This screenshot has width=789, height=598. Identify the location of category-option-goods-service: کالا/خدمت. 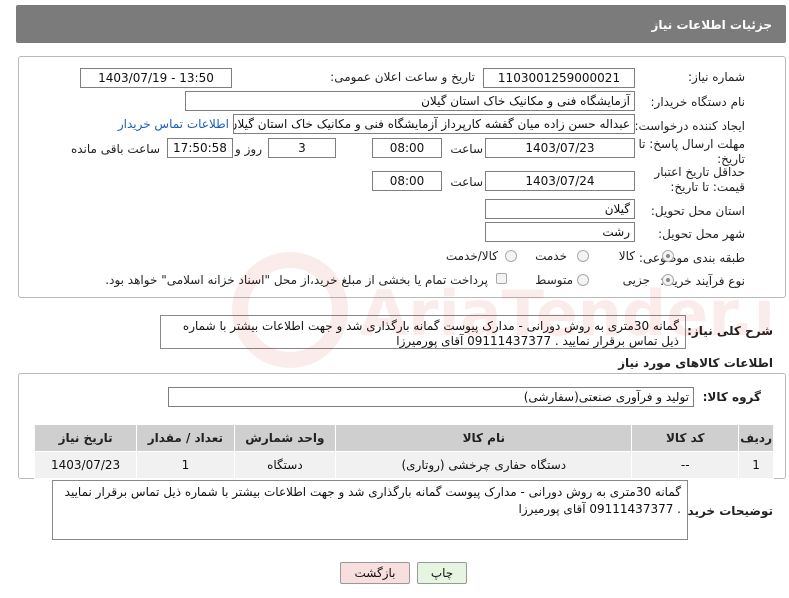
(471, 256).